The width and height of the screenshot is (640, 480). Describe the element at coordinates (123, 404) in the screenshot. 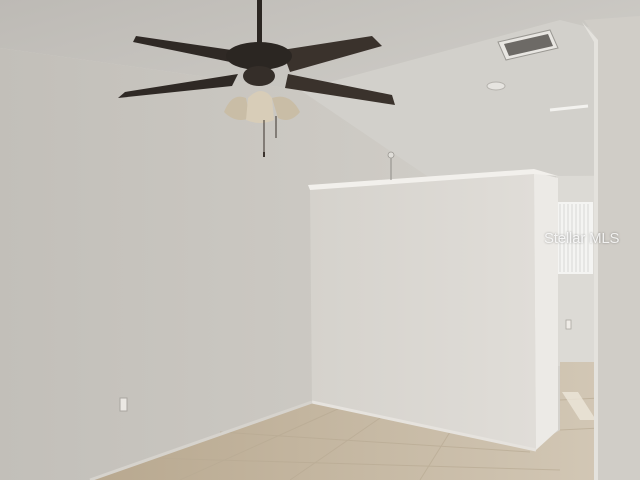

I see `electrical-outlet-icon` at that location.